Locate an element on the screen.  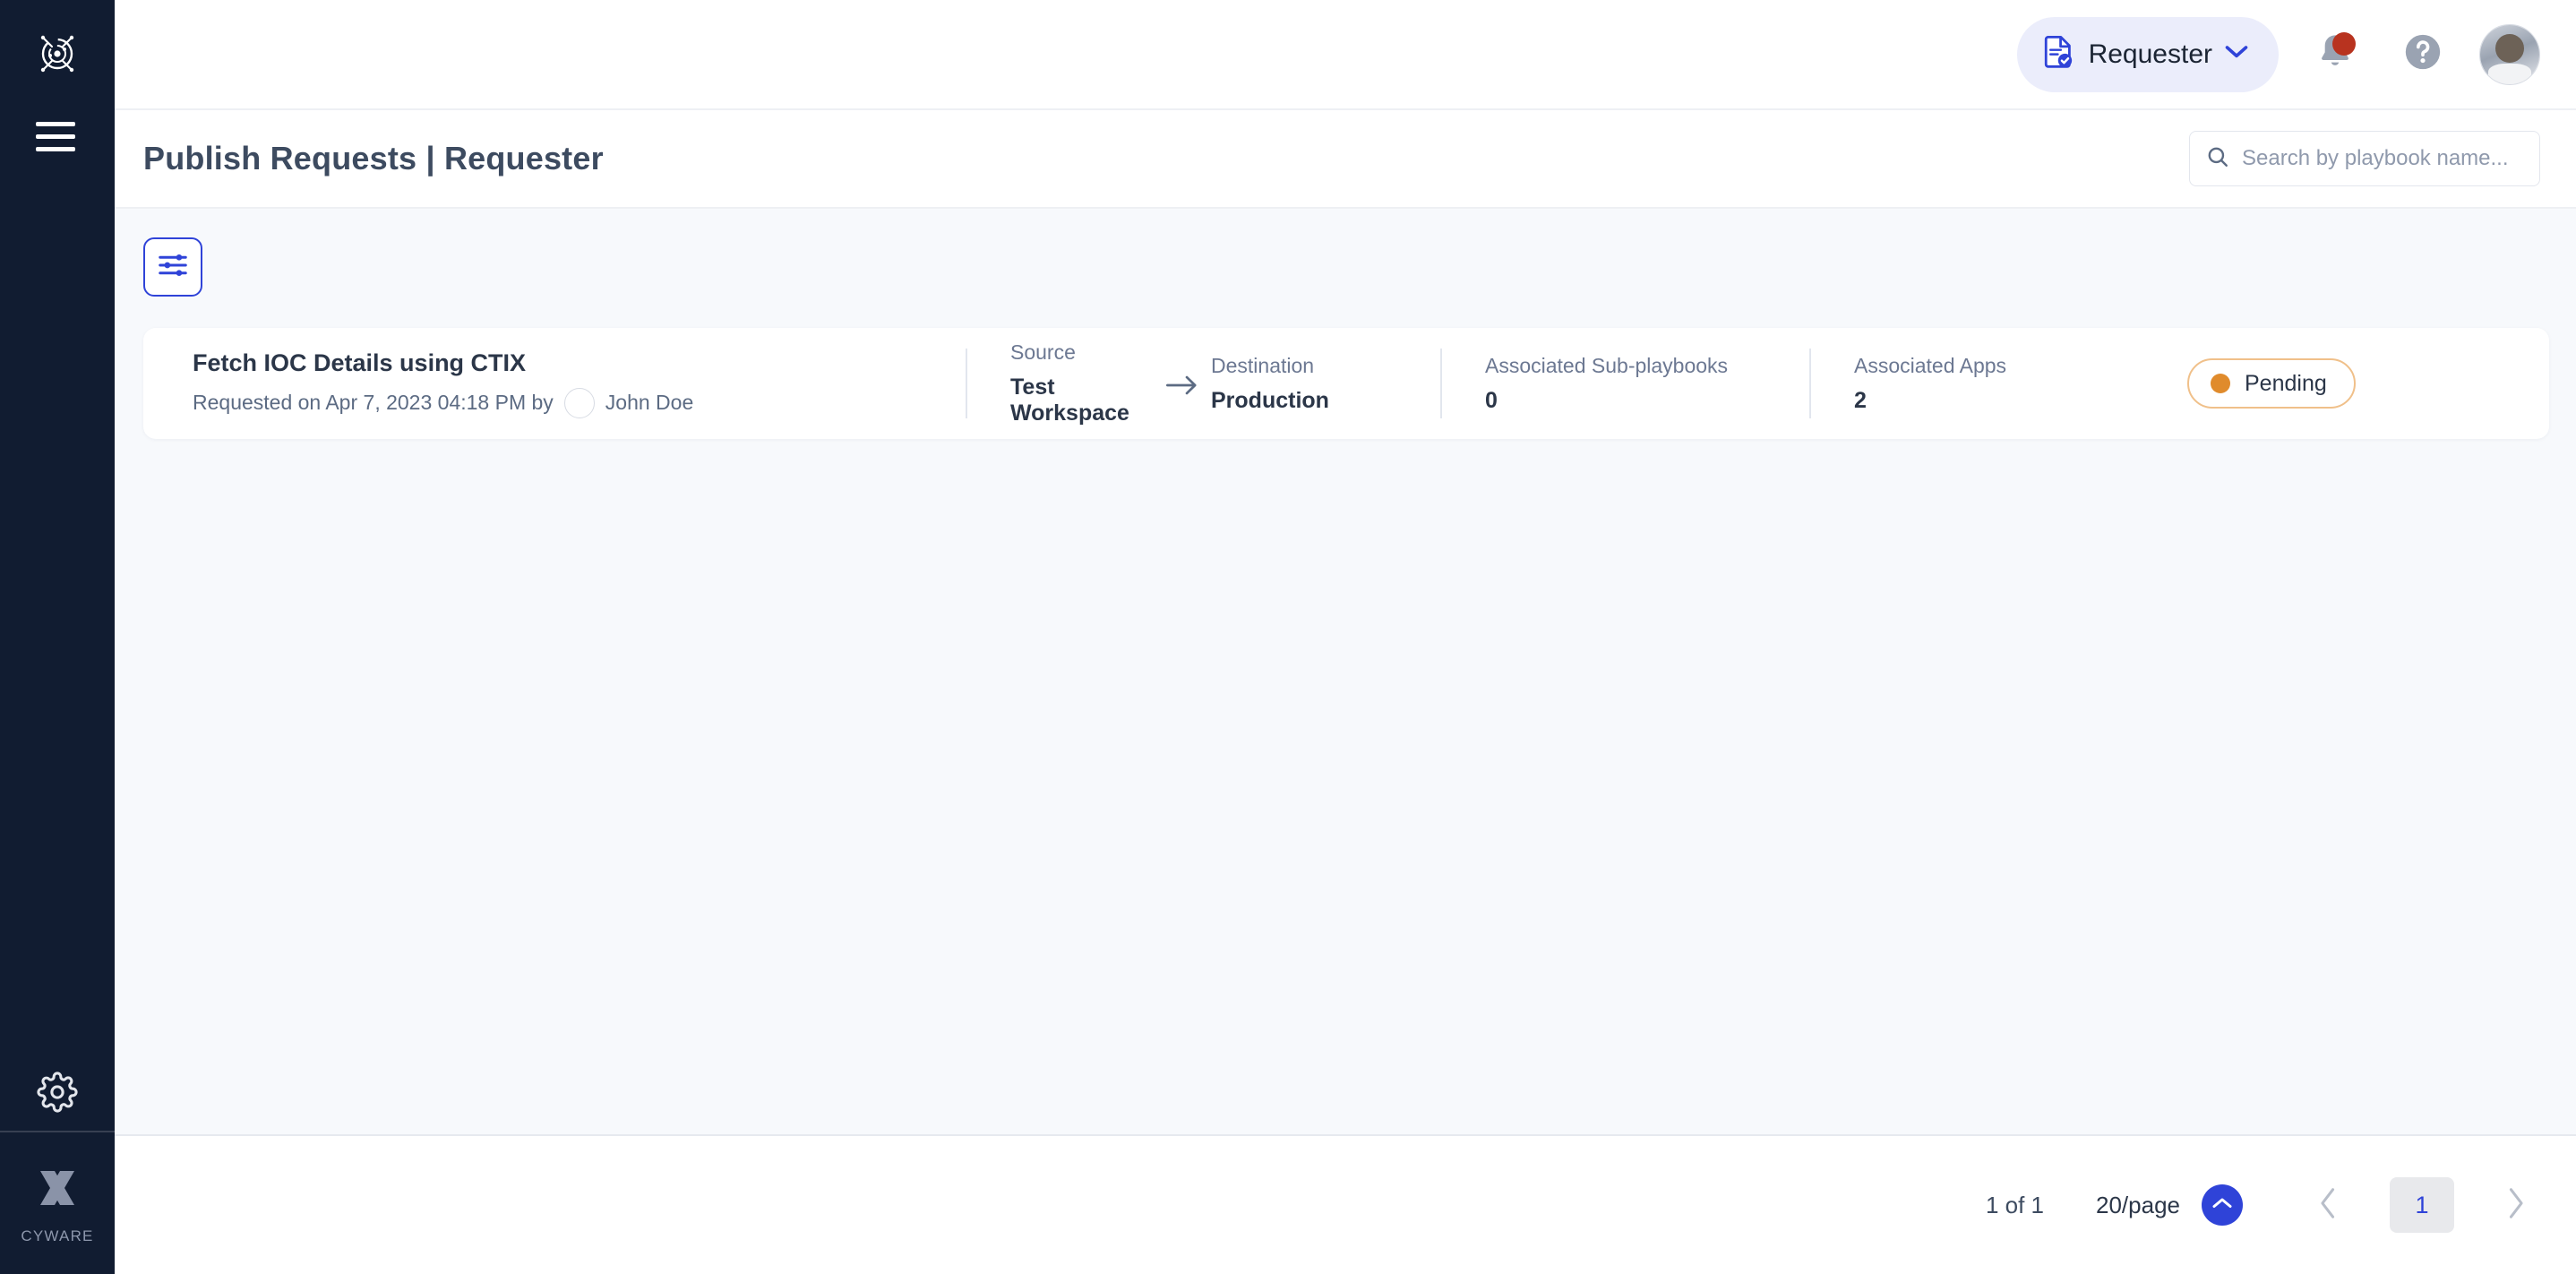
help-circle-icon is located at coordinates (2422, 54).